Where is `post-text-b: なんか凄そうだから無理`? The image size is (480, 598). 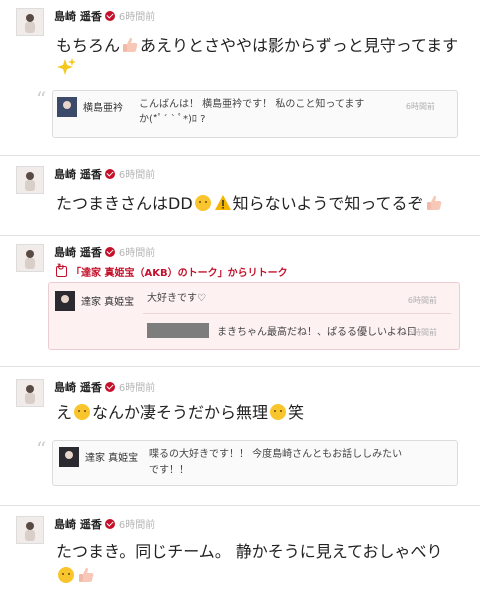
post-text-b: なんか凄そうだから無理 is located at coordinates (180, 412).